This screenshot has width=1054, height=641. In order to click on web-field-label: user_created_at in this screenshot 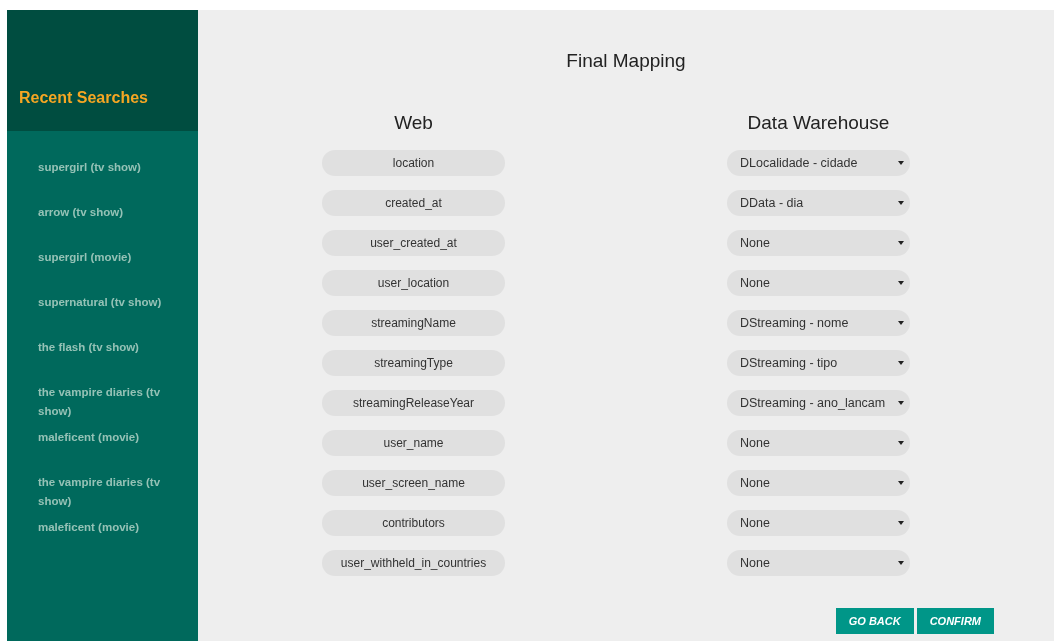, I will do `click(413, 243)`.